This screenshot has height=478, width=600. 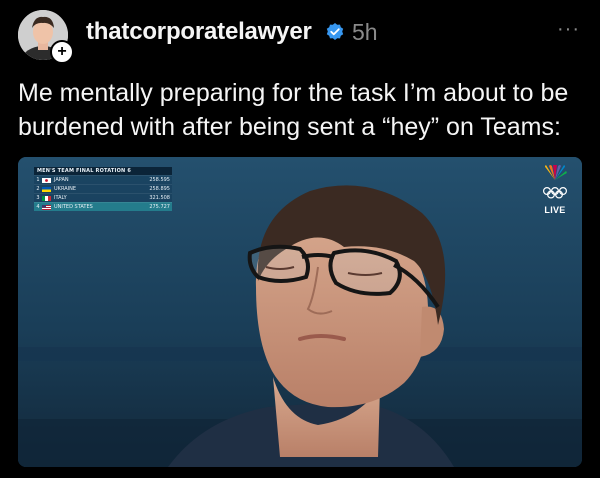 What do you see at coordinates (38, 180) in the screenshot?
I see `scoreboard-rank: 1` at bounding box center [38, 180].